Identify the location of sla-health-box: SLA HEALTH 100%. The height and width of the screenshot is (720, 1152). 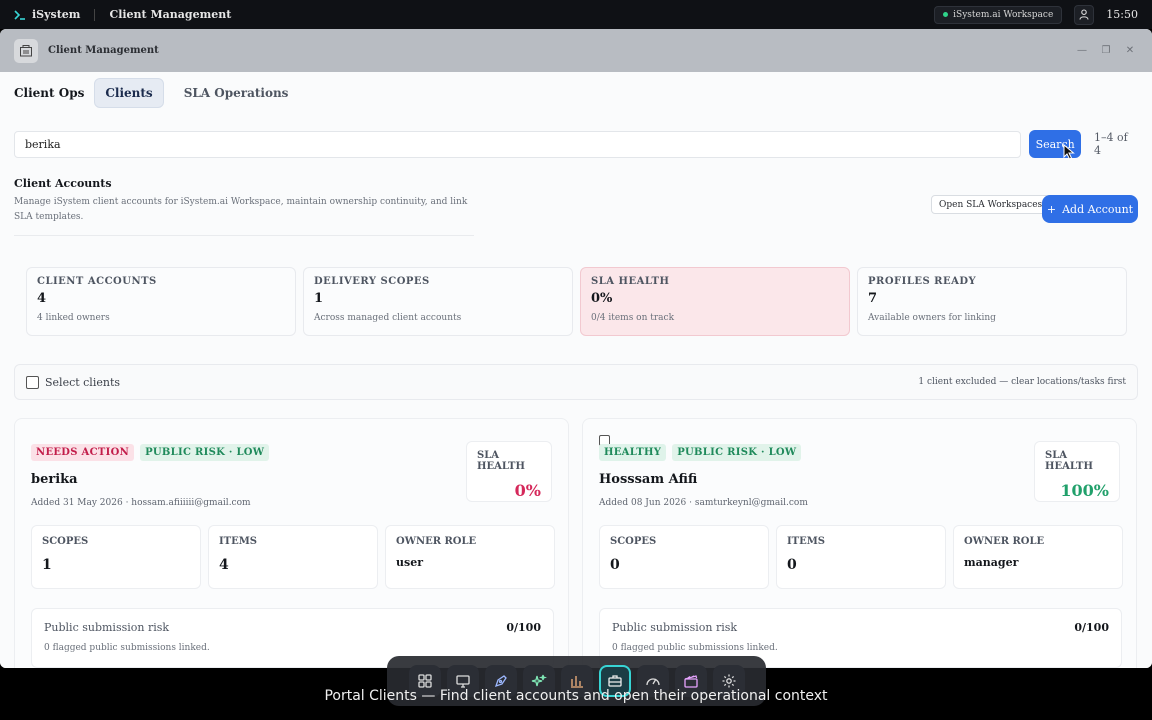
(1077, 471).